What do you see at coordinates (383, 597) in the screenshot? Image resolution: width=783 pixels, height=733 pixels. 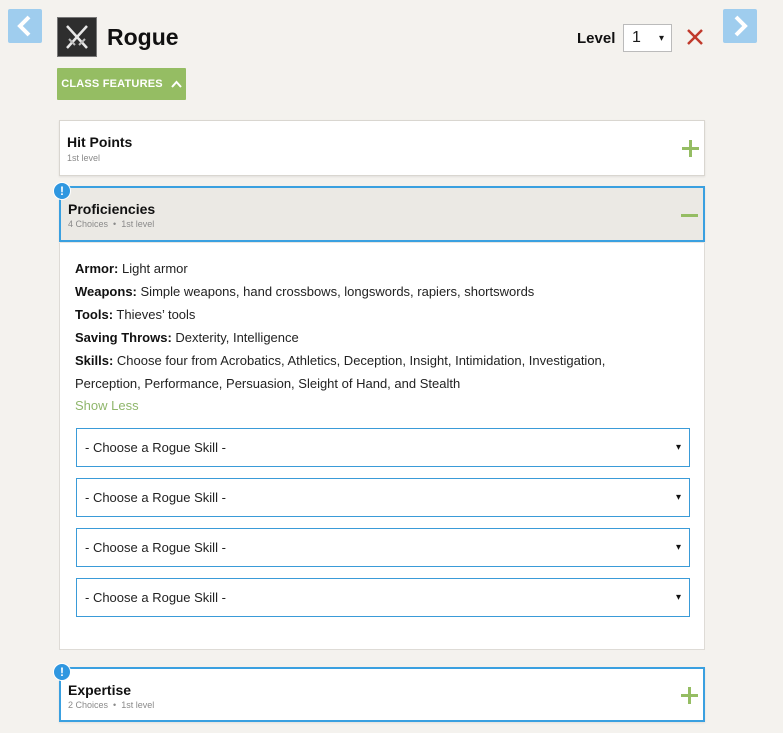 I see `rogue-skill-select-4: - Choose a Rogue Skill - ▾` at bounding box center [383, 597].